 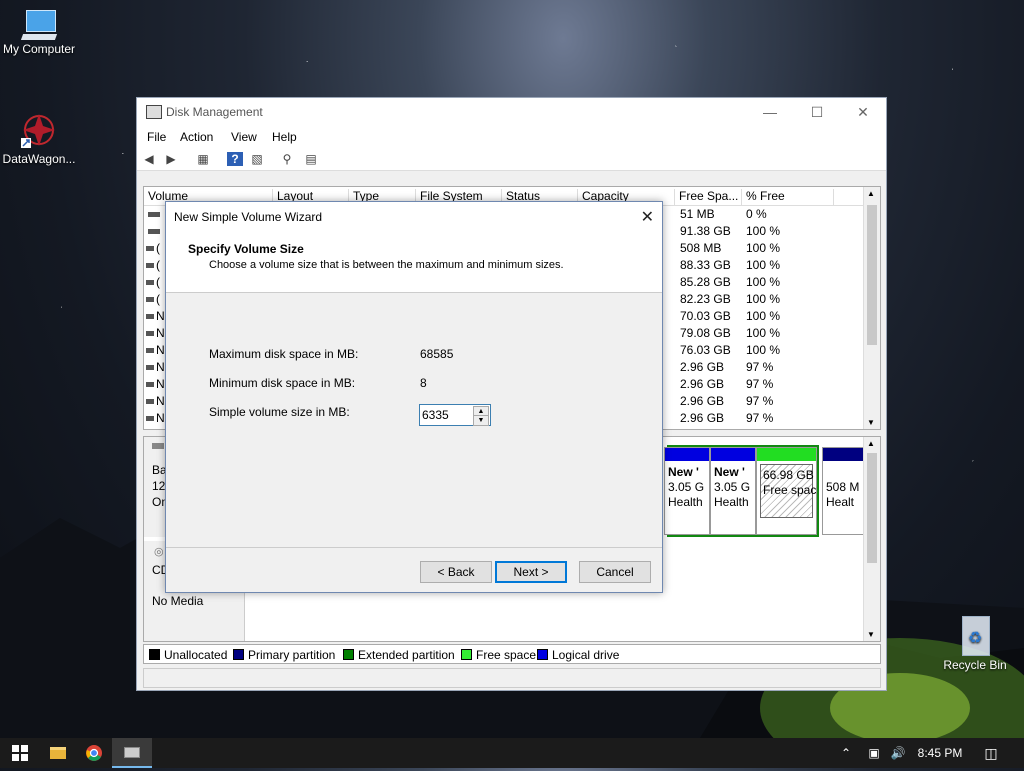 What do you see at coordinates (542, 654) in the screenshot?
I see `legend-swatch-logical` at bounding box center [542, 654].